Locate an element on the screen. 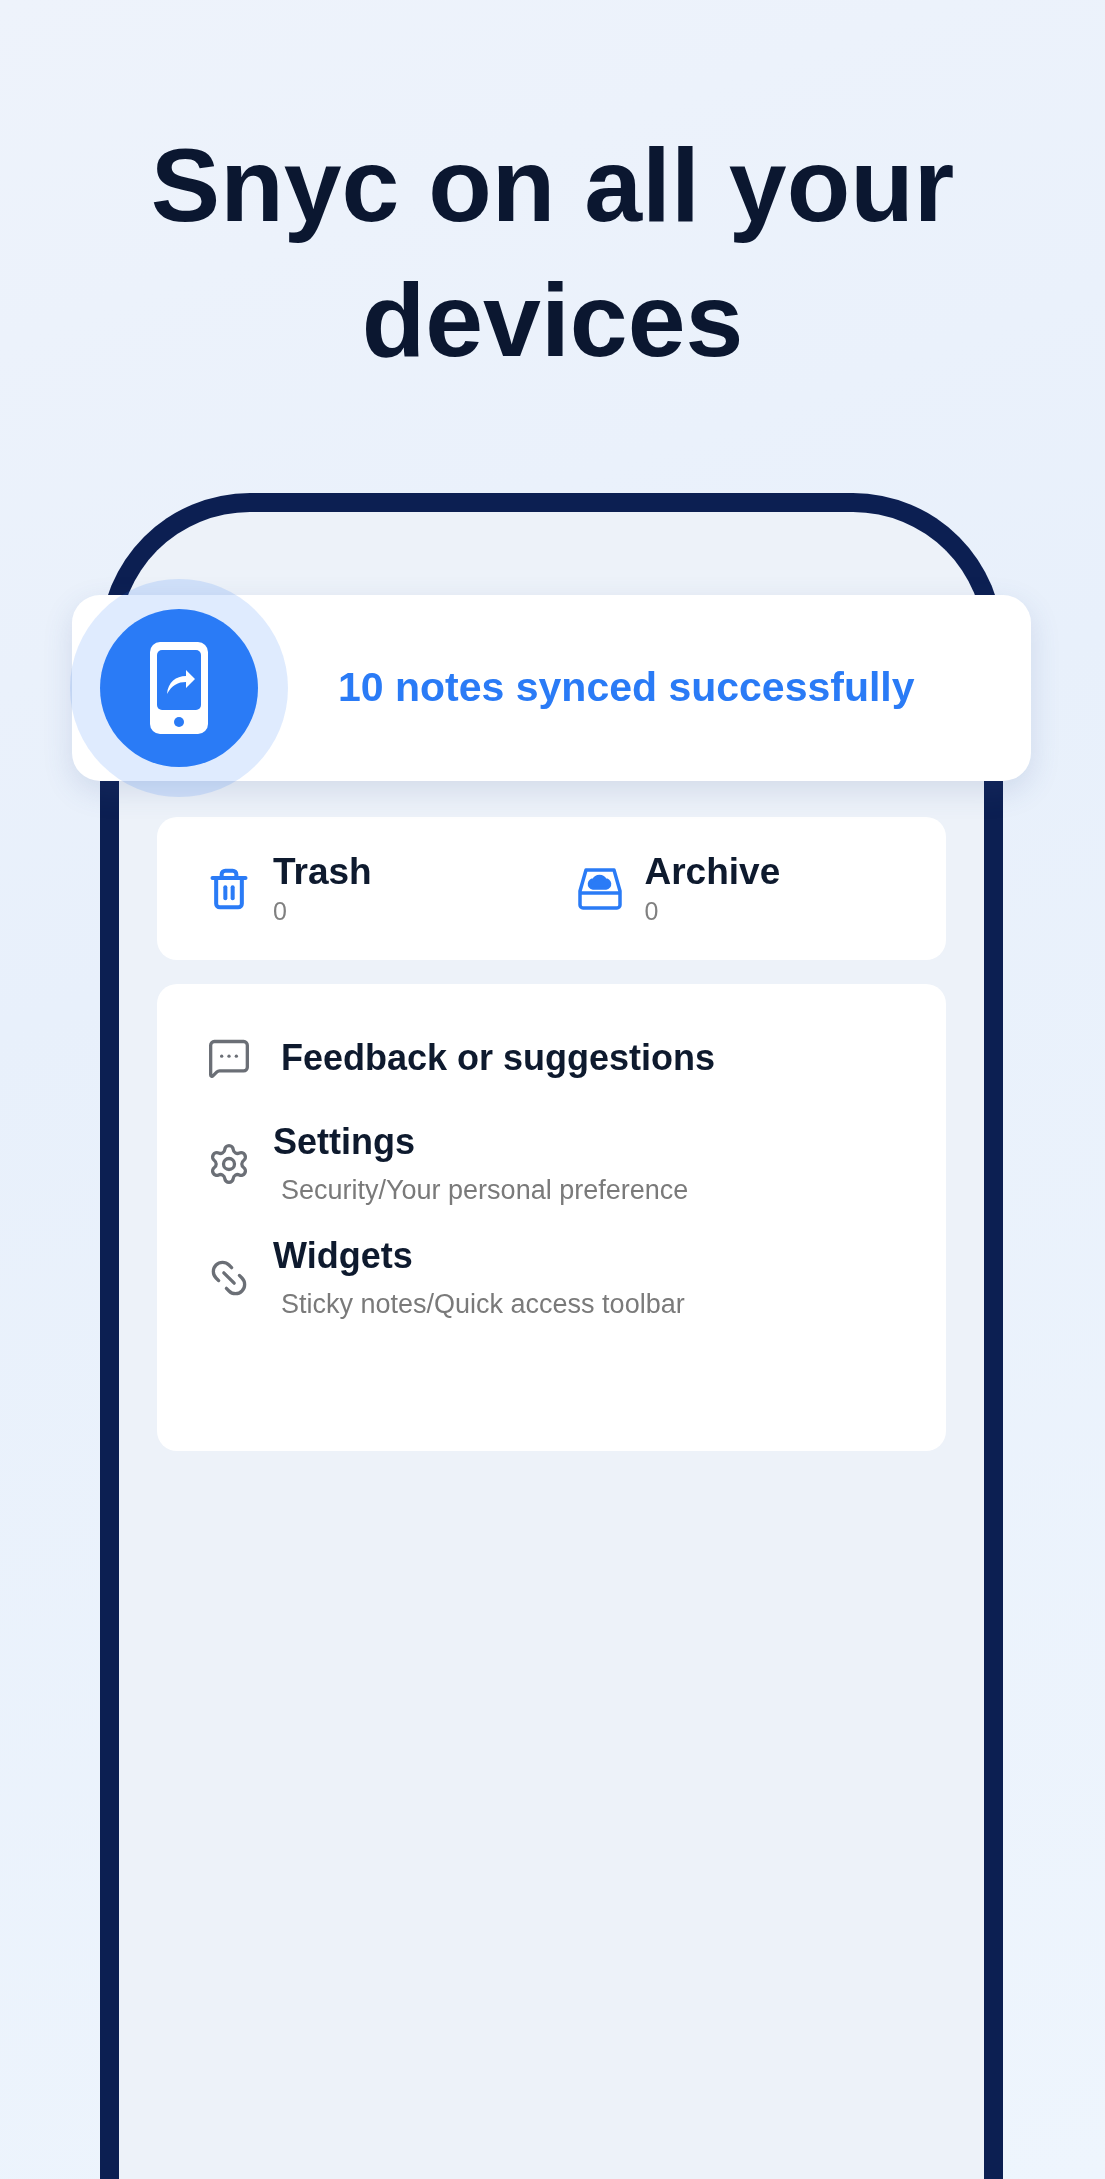 The height and width of the screenshot is (2179, 1105). cloud-box-icon is located at coordinates (599, 888).